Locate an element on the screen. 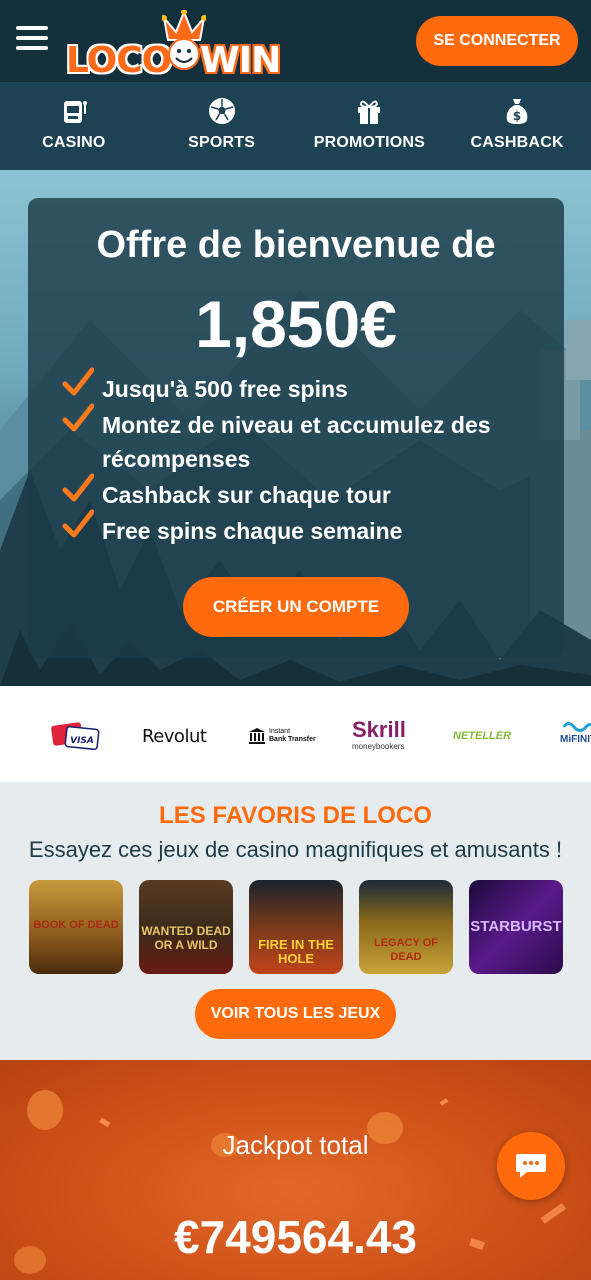  neteller-logo: NETELLER is located at coordinates (482, 736).